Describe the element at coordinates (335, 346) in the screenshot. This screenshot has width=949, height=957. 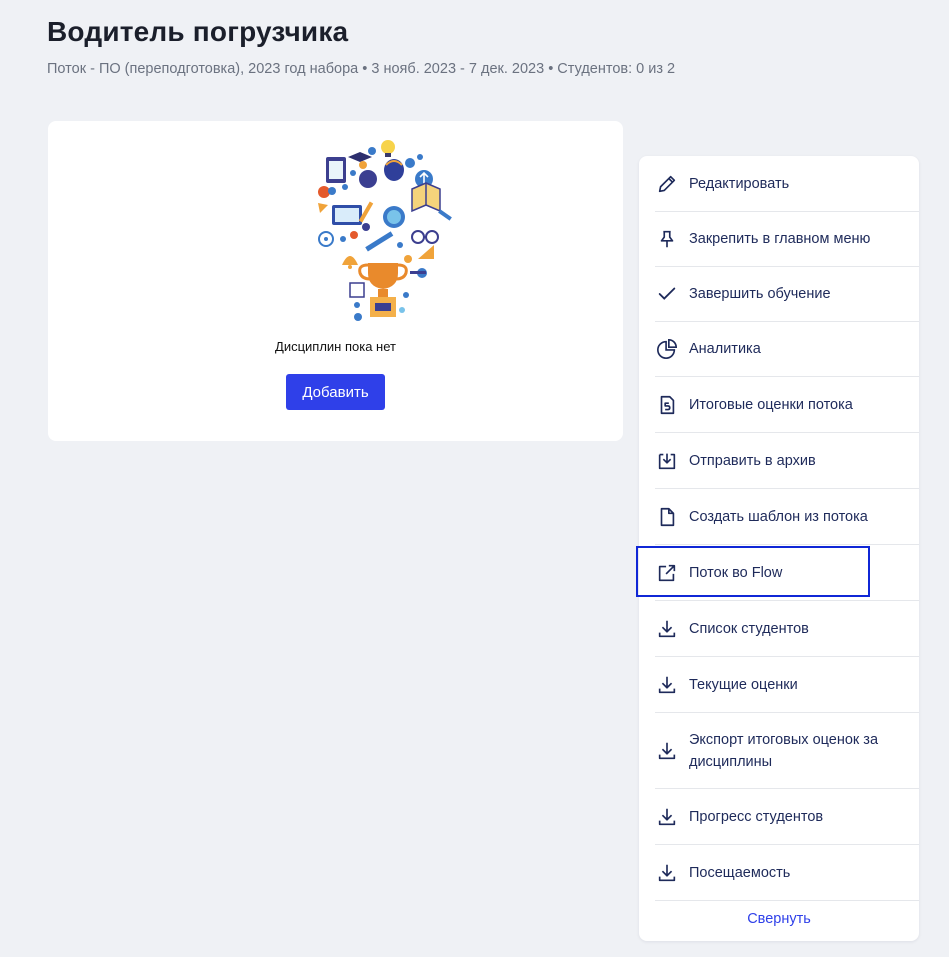
I see `empty-disciplines-message: Дисциплин пока нет` at that location.